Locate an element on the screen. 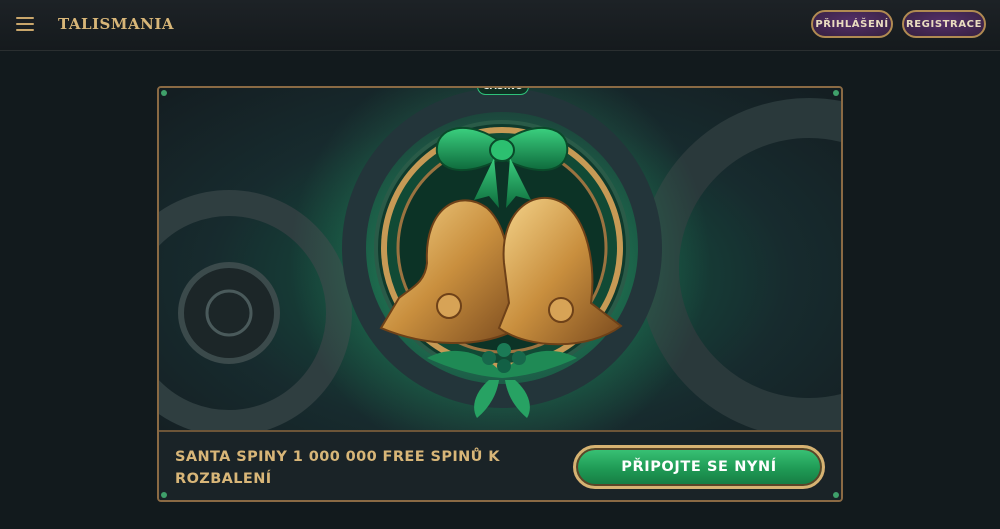 This screenshot has width=1000, height=529. casino-tag: CASINO is located at coordinates (503, 91).